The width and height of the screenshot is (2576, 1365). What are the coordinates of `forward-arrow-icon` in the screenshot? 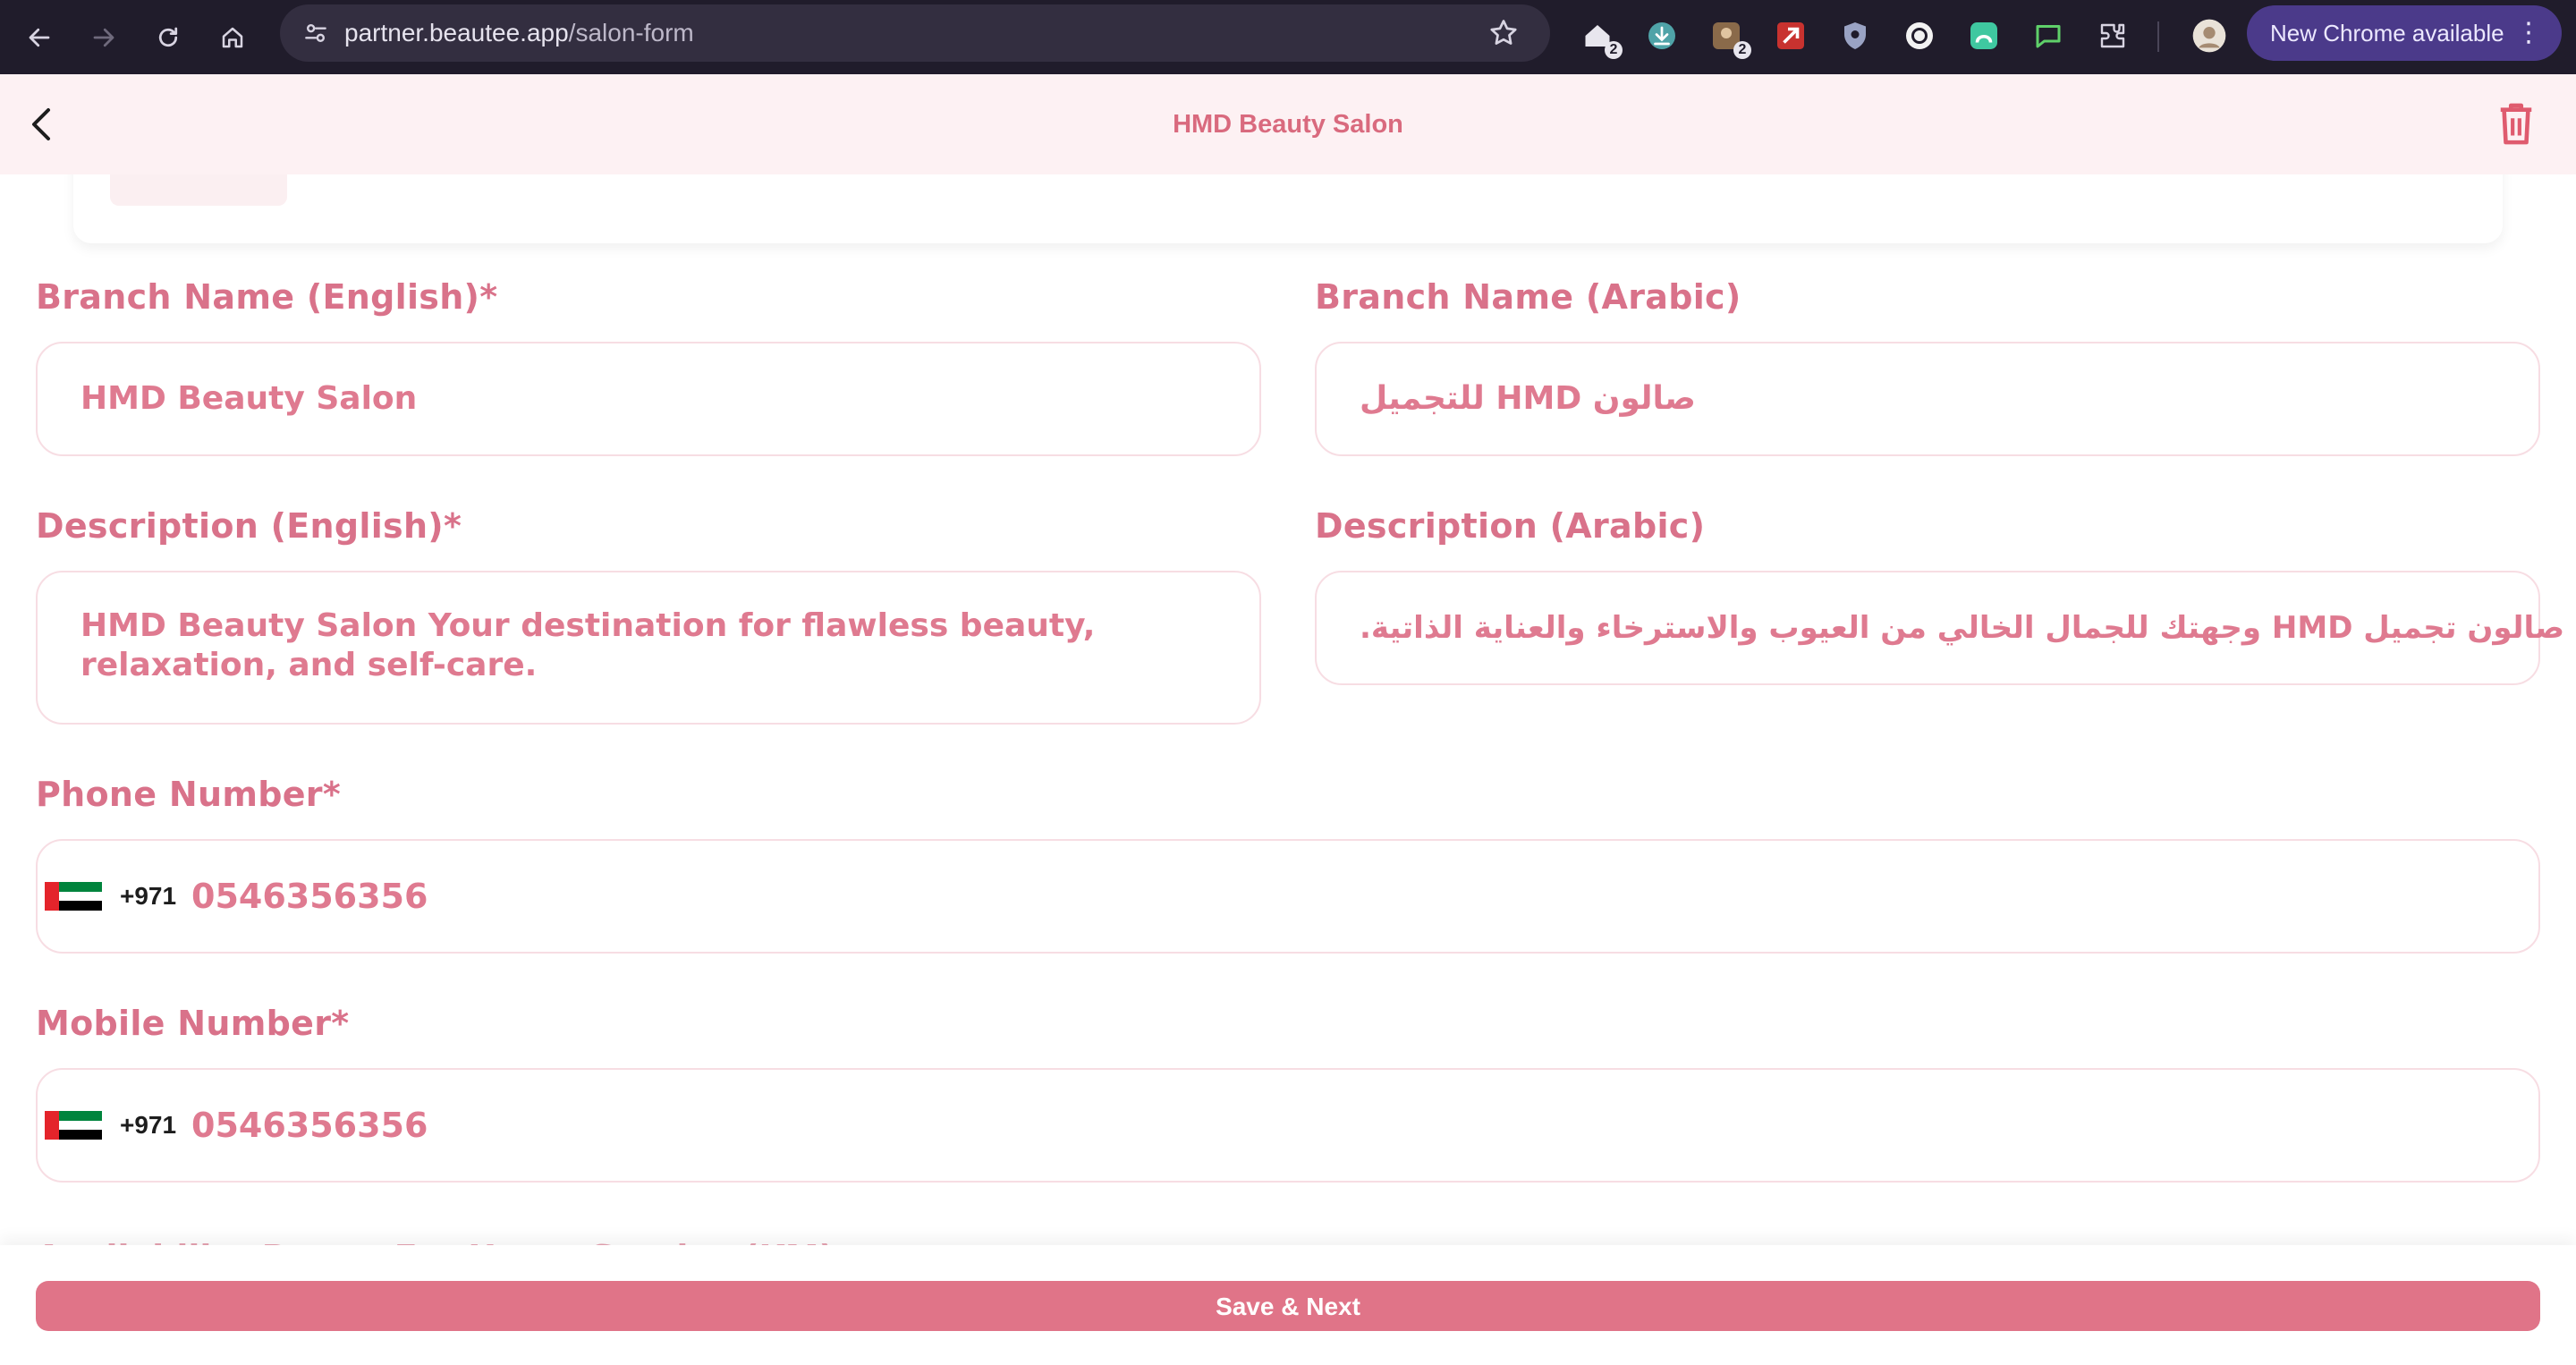 It's located at (103, 37).